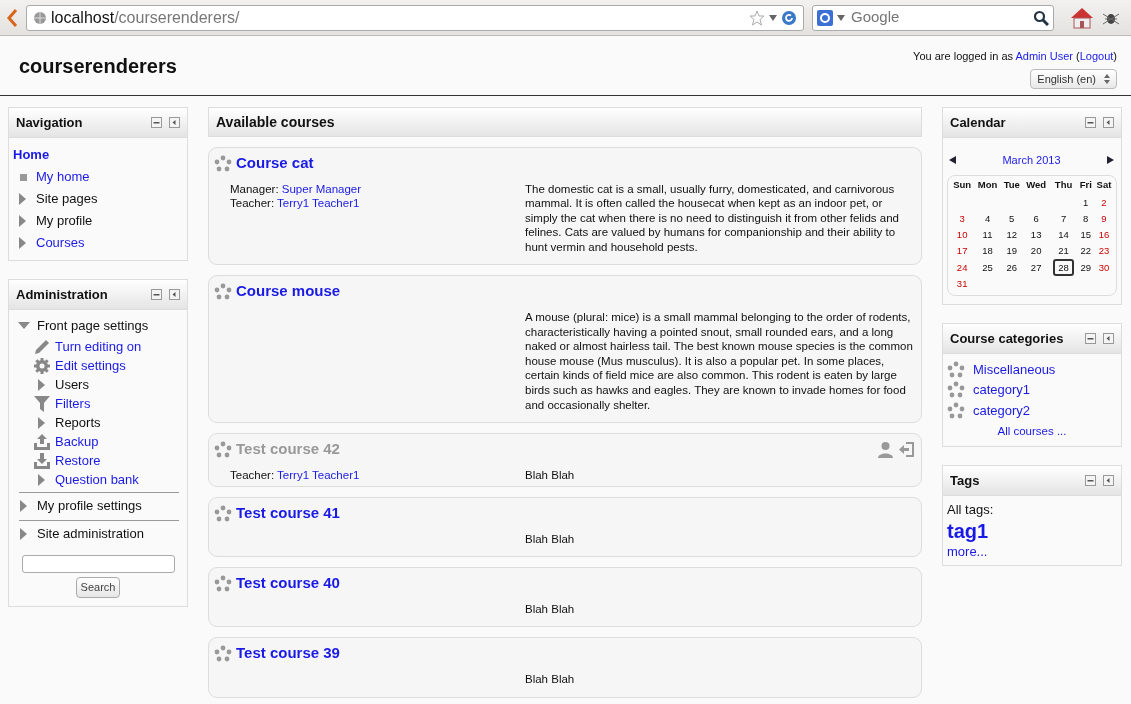 The image size is (1131, 704). What do you see at coordinates (1110, 160) in the screenshot?
I see `next-month-icon` at bounding box center [1110, 160].